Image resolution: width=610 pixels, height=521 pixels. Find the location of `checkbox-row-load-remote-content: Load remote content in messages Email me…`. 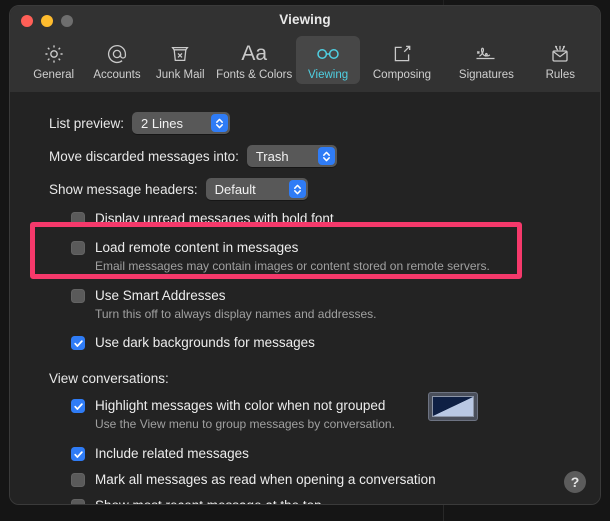

checkbox-row-load-remote-content: Load remote content in messages Email me… is located at coordinates (280, 257).